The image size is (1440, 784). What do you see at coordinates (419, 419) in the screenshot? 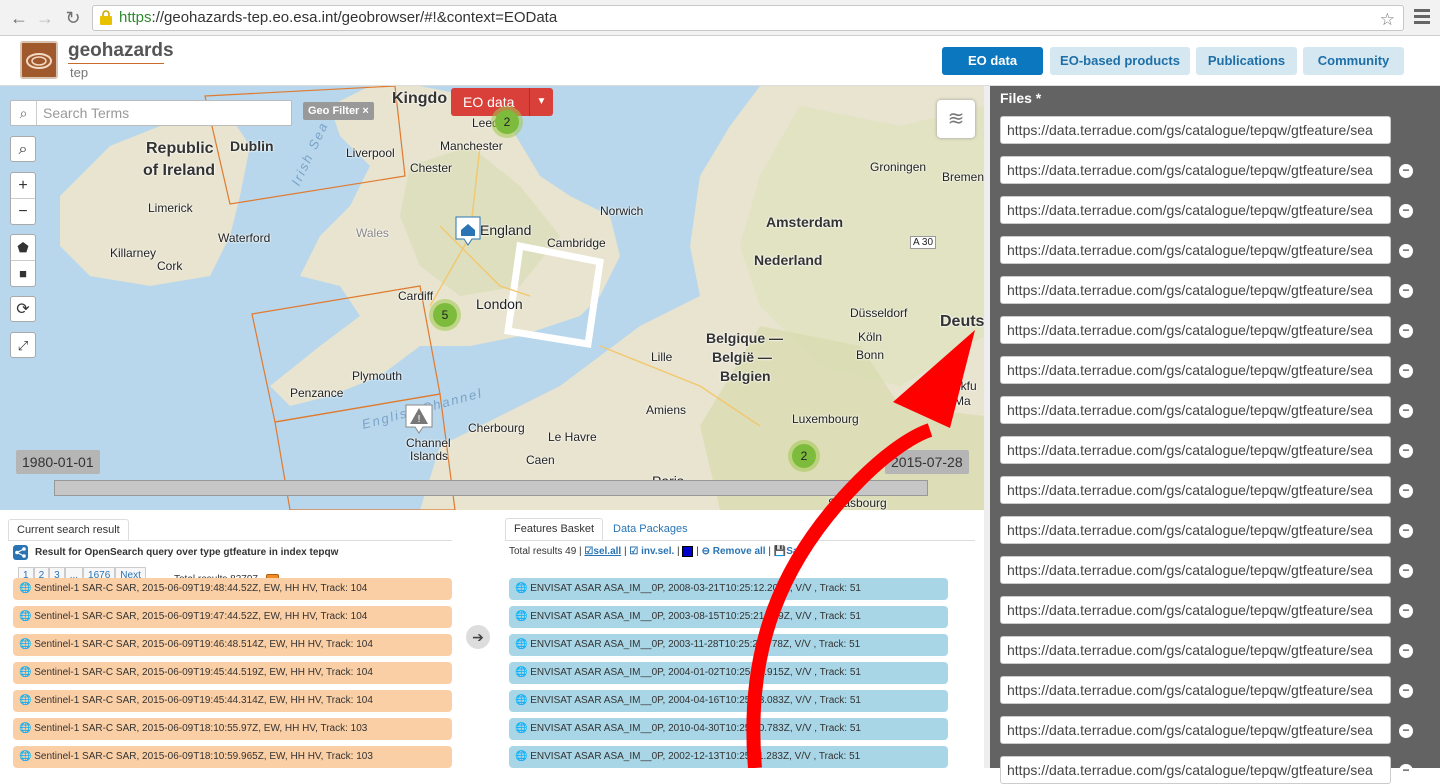
I see `warning-marker-icon: !` at bounding box center [419, 419].